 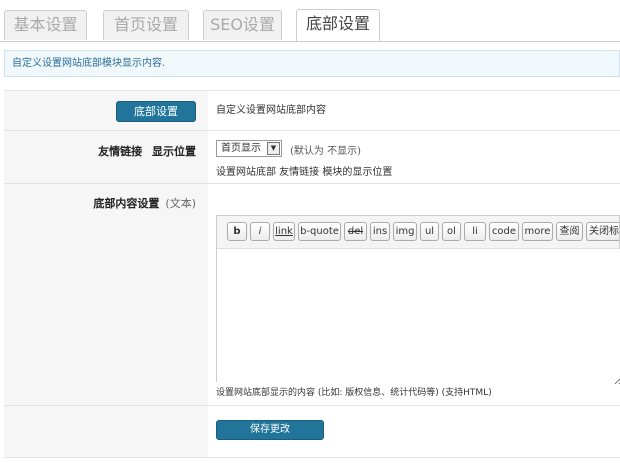 I want to click on save-changes-button: 保存更改, so click(x=270, y=430).